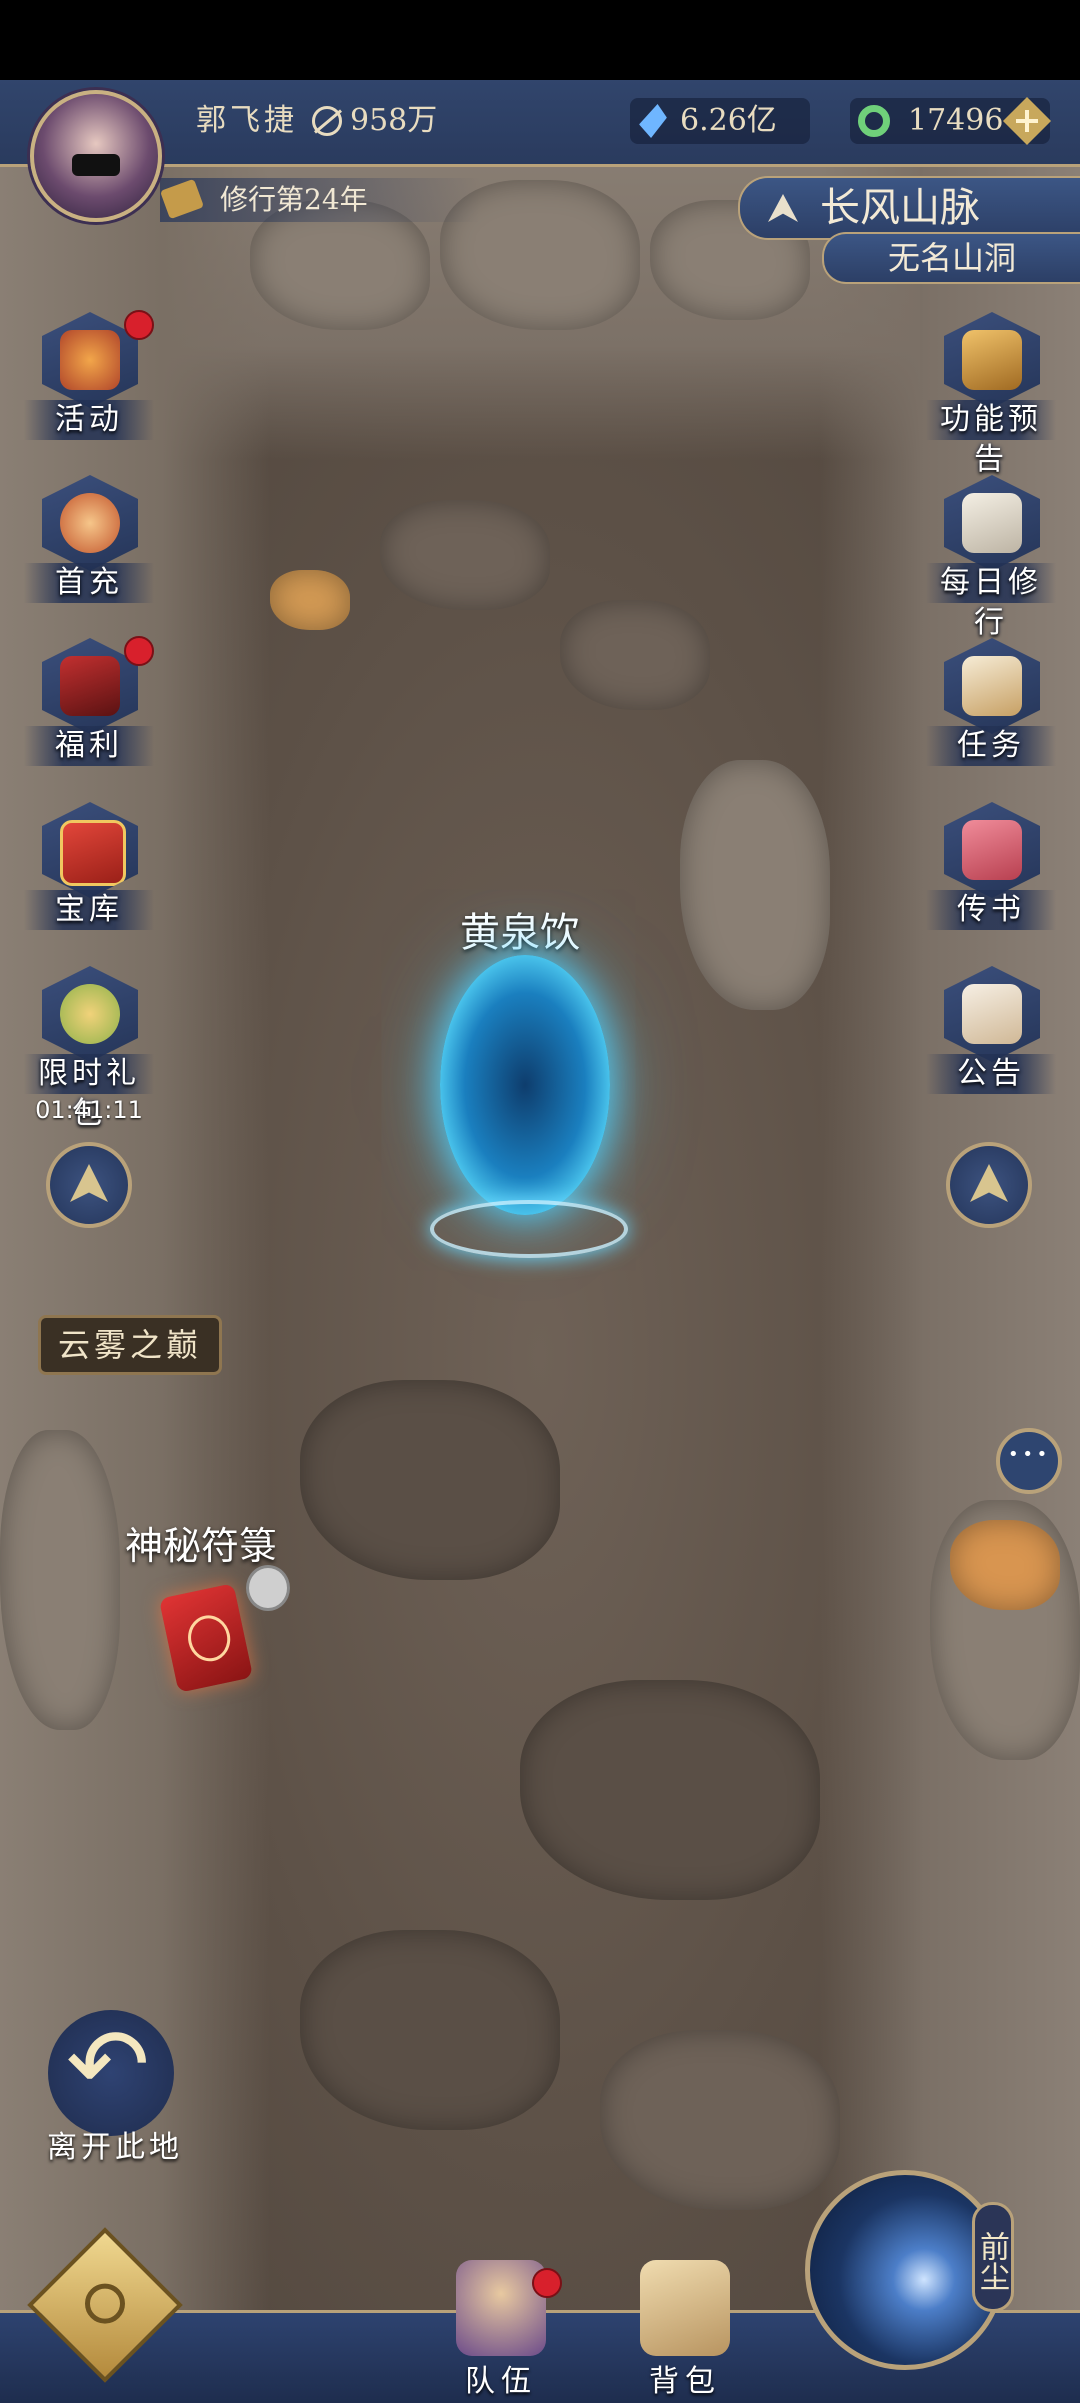 The width and height of the screenshot is (1080, 2403). I want to click on announcement-button: 公告, so click(991, 1036).